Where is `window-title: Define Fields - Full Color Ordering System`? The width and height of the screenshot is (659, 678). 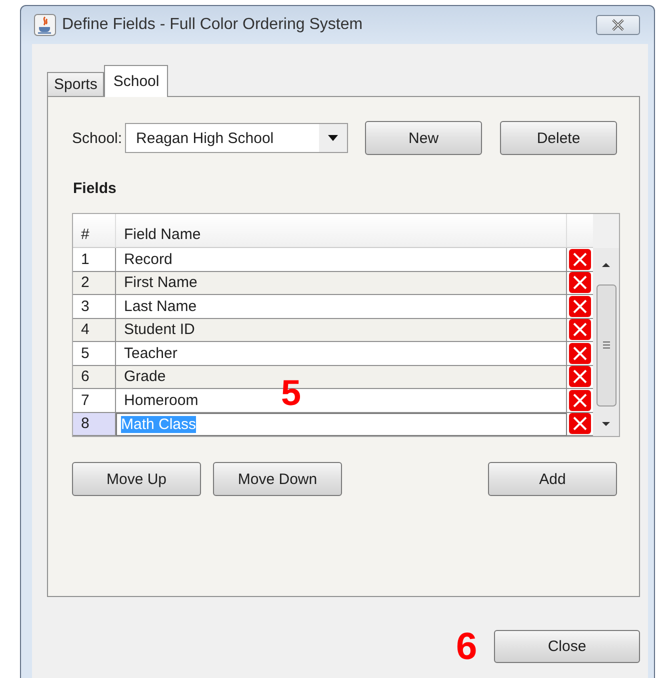
window-title: Define Fields - Full Color Ordering System is located at coordinates (213, 25).